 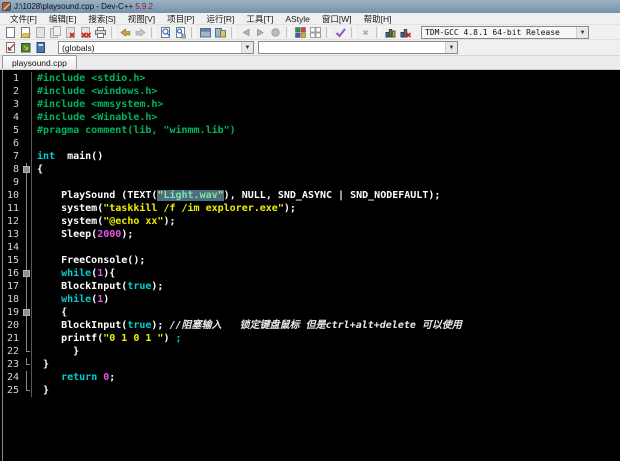 What do you see at coordinates (300, 32) in the screenshot?
I see `project-new-unit-icon` at bounding box center [300, 32].